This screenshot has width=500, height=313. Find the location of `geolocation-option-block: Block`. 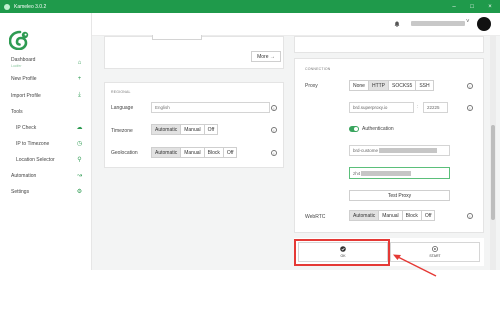

geolocation-option-block: Block is located at coordinates (214, 152).